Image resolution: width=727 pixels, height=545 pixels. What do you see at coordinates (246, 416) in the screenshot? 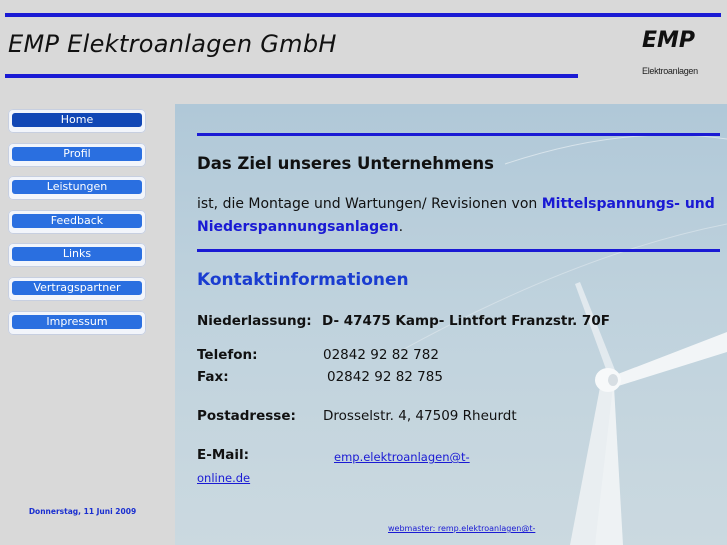
I see `postadresse-label: Postadresse:` at bounding box center [246, 416].